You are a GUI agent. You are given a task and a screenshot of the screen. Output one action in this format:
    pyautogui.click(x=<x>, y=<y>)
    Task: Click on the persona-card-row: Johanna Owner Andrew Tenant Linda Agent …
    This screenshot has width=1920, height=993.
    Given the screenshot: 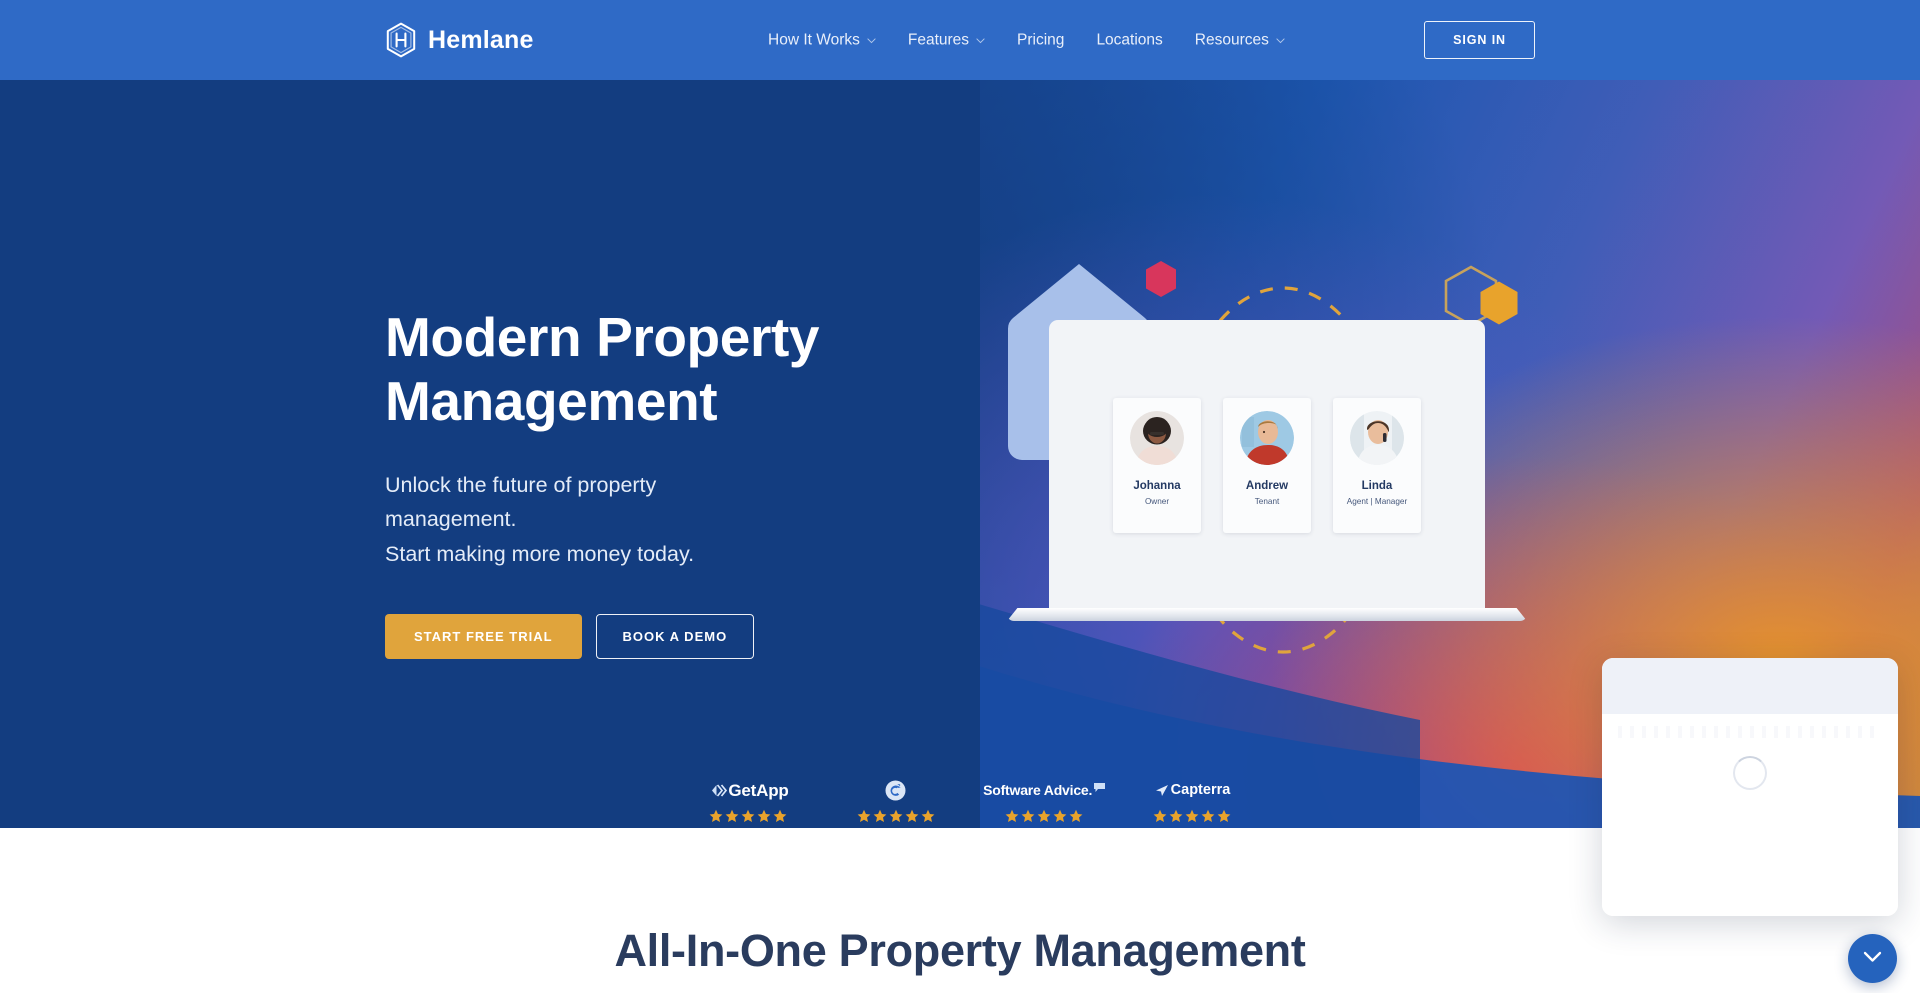 What is the action you would take?
    pyautogui.click(x=1267, y=465)
    